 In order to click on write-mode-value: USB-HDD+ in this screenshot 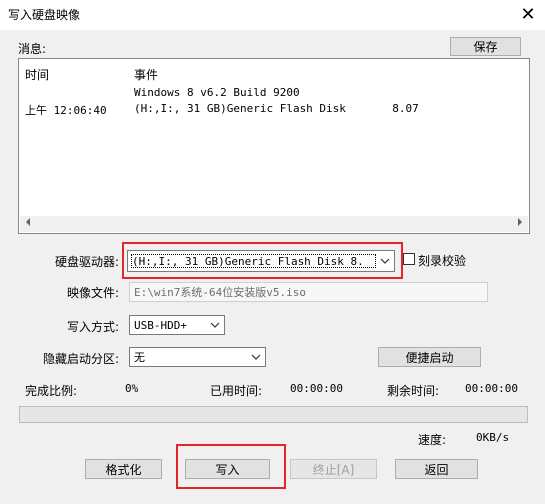, I will do `click(160, 325)`.